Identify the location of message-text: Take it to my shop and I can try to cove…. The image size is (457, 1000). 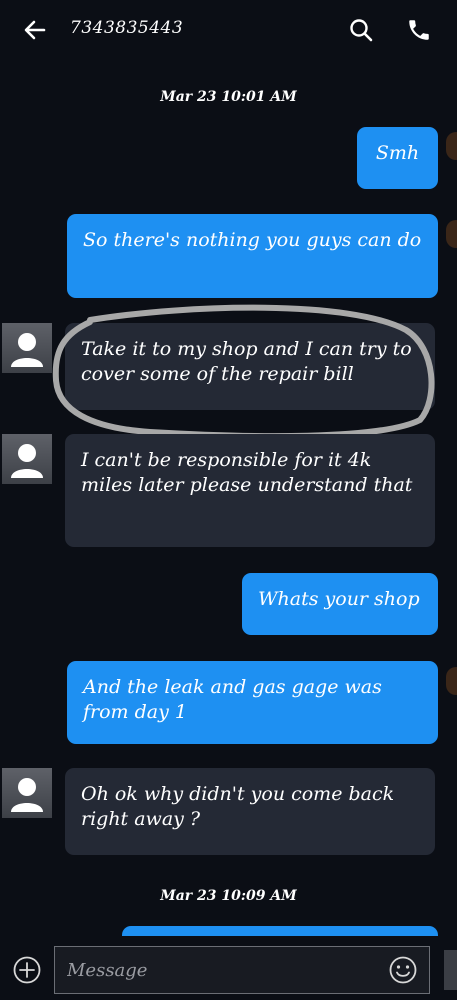
(246, 361).